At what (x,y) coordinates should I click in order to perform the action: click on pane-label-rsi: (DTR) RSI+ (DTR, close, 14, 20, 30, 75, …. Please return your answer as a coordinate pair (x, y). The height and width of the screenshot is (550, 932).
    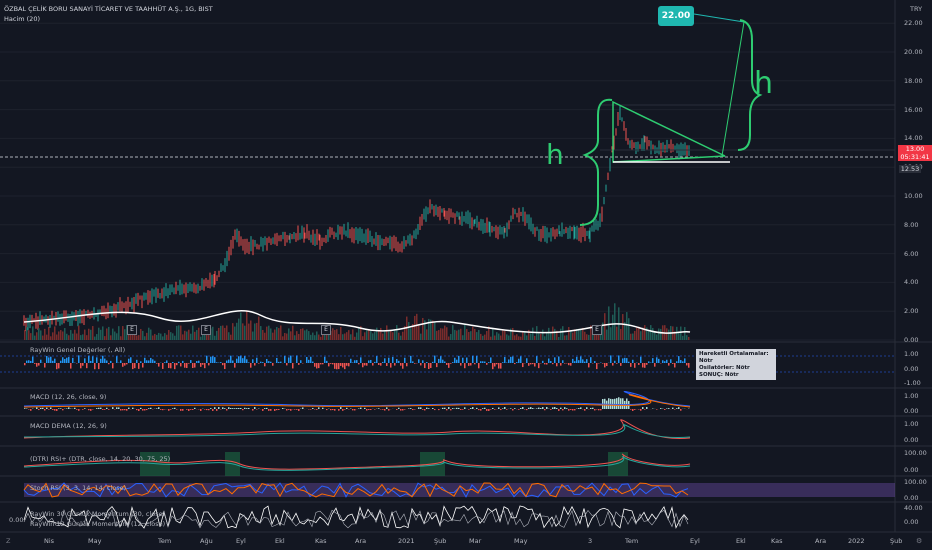
    Looking at the image, I should click on (100, 459).